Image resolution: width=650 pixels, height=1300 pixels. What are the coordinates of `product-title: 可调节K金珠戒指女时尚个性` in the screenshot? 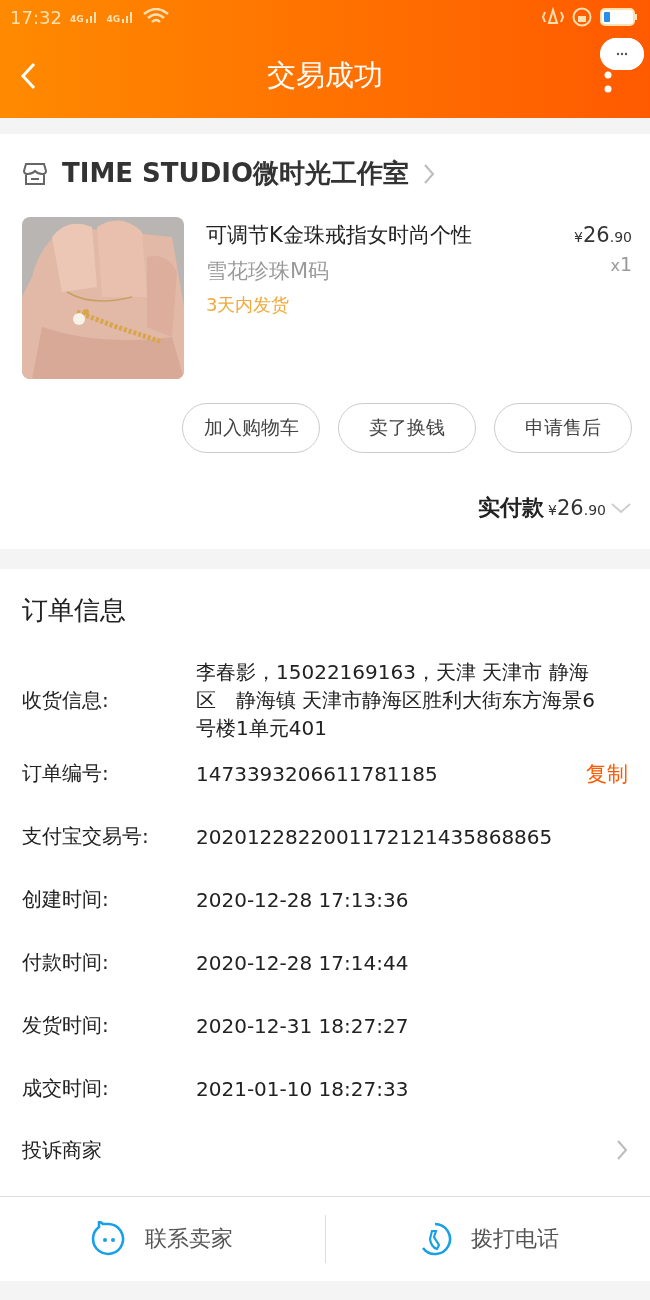 It's located at (379, 233).